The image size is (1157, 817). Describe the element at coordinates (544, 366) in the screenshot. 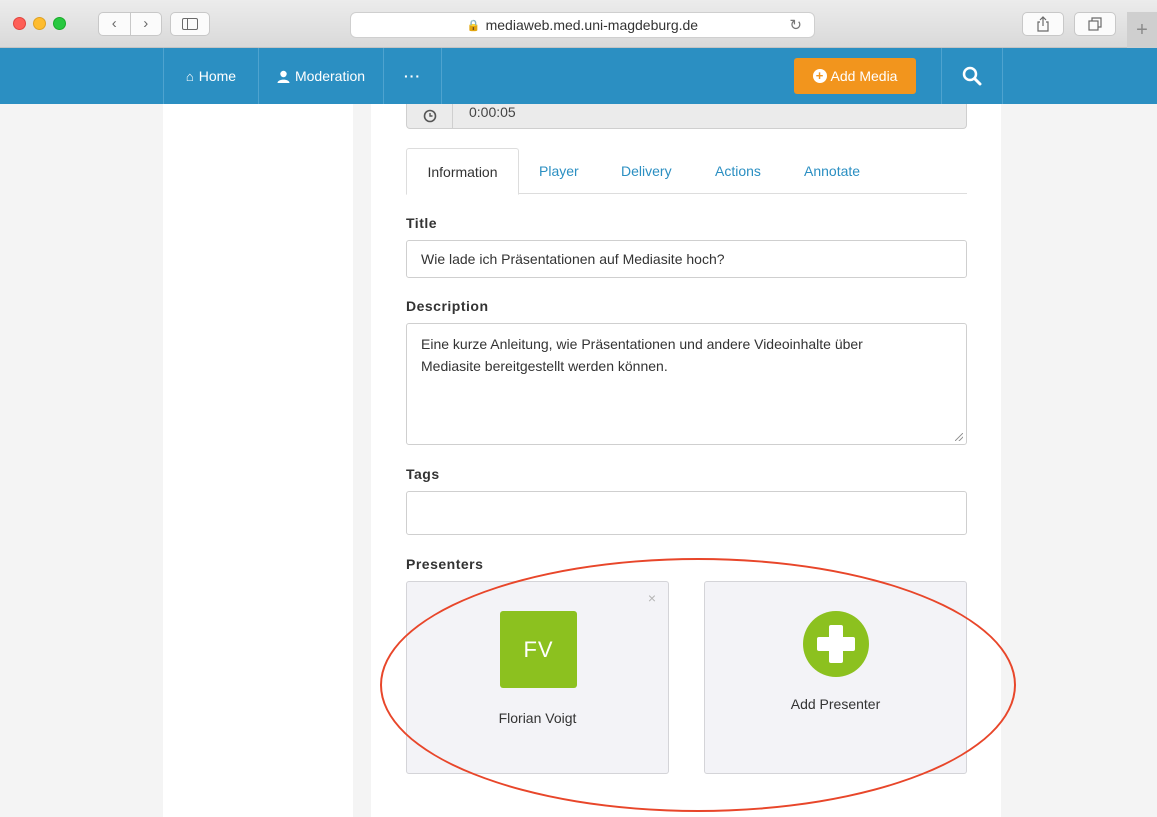

I see `description-line: Mediasite bereitgestellt werden können.` at that location.